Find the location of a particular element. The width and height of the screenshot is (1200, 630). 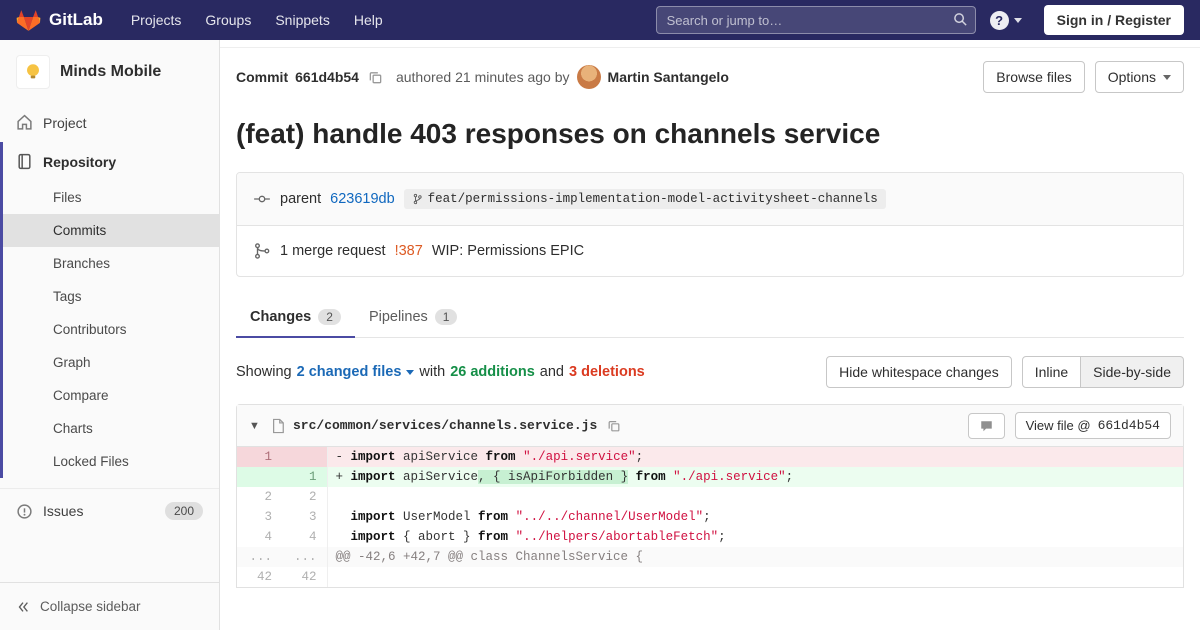

showing-label: Showing is located at coordinates (264, 372).